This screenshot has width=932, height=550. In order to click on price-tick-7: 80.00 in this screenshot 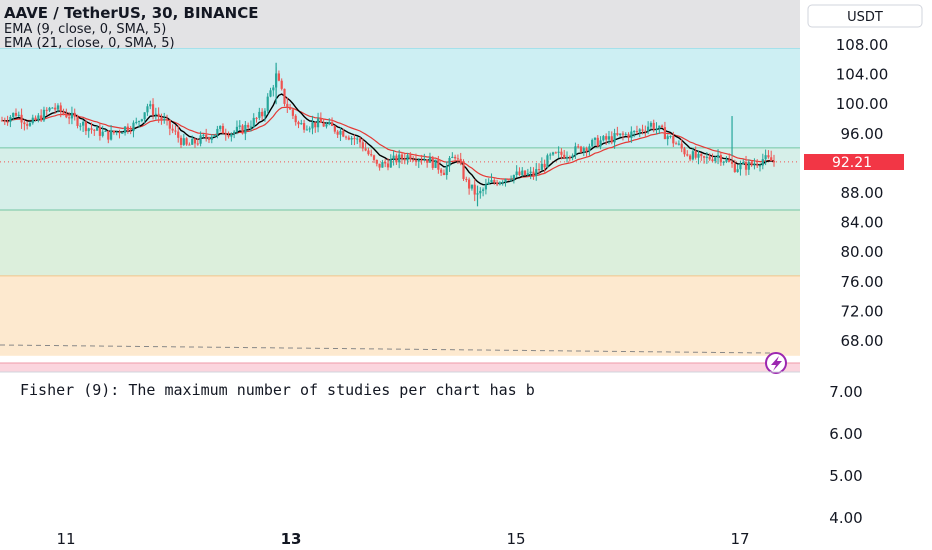, I will do `click(862, 252)`.